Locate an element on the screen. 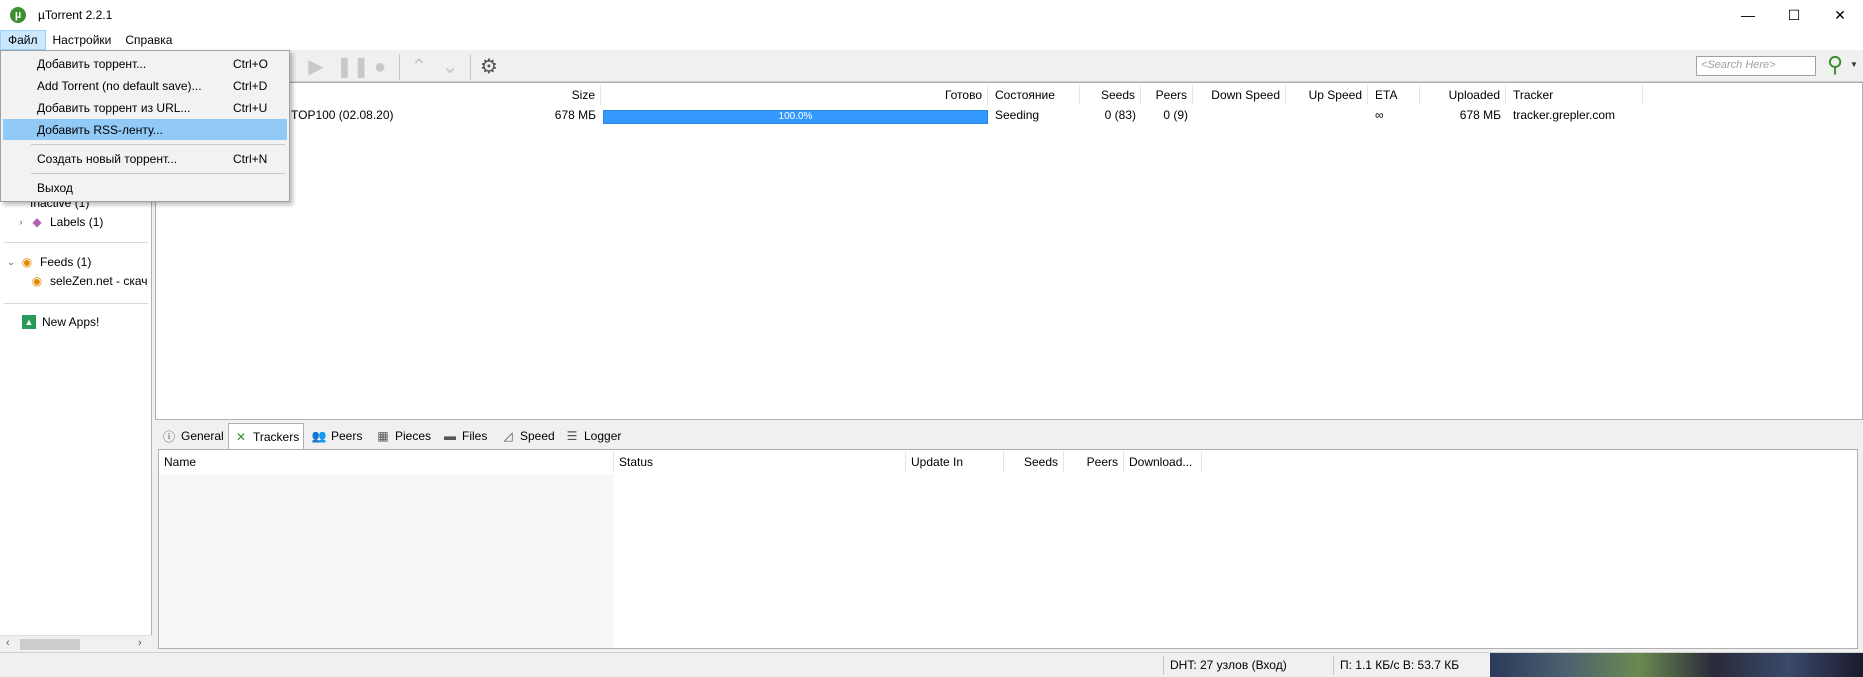 The width and height of the screenshot is (1863, 677). torrent-status: Seeding is located at coordinates (1017, 115).